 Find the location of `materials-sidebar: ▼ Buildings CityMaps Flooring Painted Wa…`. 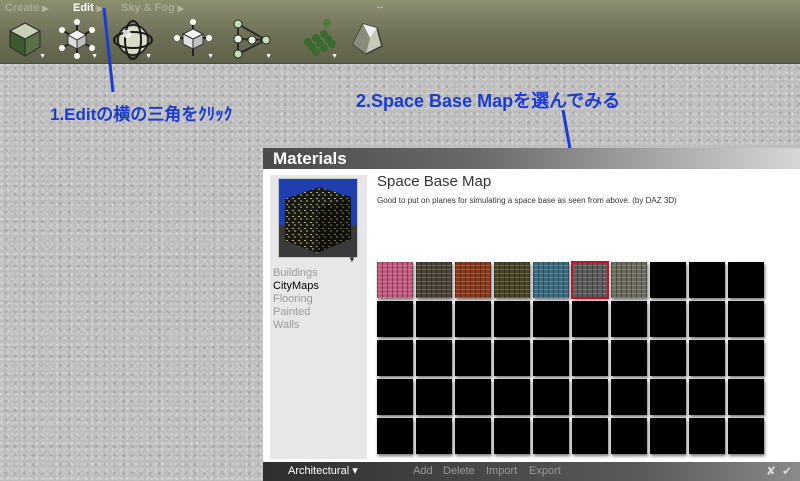

materials-sidebar: ▼ Buildings CityMaps Flooring Painted Wa… is located at coordinates (322, 328).